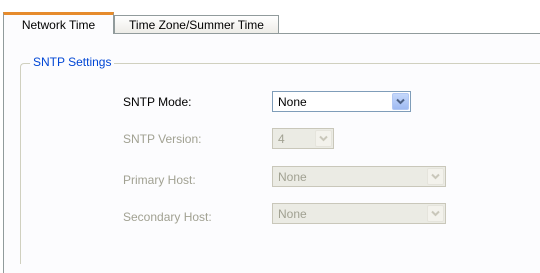 The width and height of the screenshot is (540, 273). What do you see at coordinates (72, 62) in the screenshot?
I see `group-title: SNTP Settings` at bounding box center [72, 62].